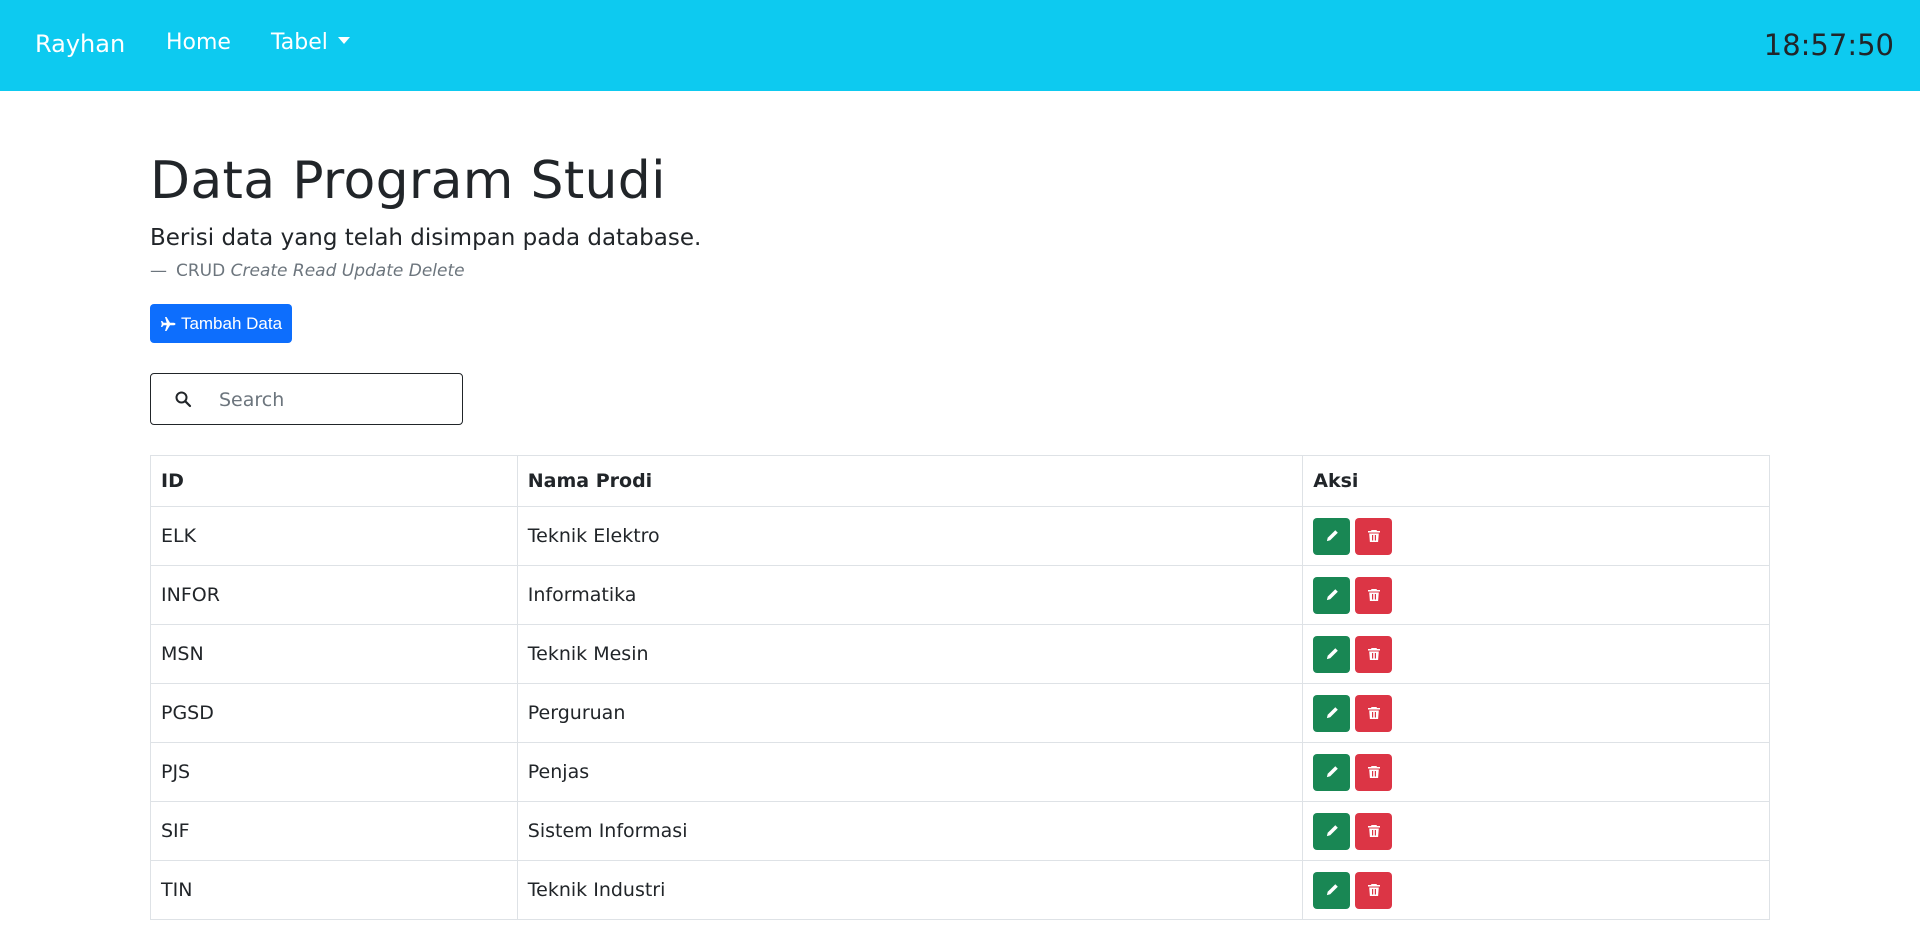 The height and width of the screenshot is (951, 1920). I want to click on cell-nama-prodi: Perguruan, so click(910, 713).